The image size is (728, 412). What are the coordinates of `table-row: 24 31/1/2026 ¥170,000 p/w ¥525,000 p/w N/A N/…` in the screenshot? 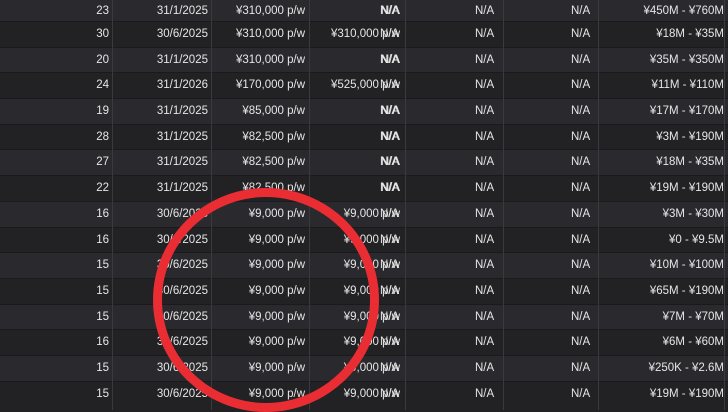 It's located at (364, 86).